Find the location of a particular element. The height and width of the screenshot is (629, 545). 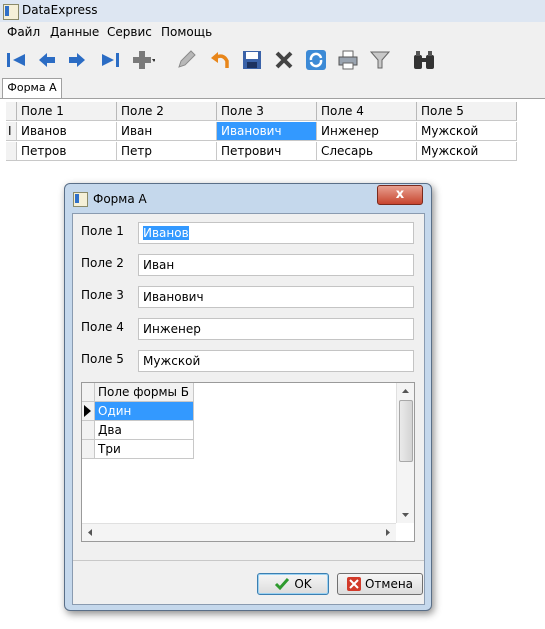

row-indicator-current is located at coordinates (88, 411).